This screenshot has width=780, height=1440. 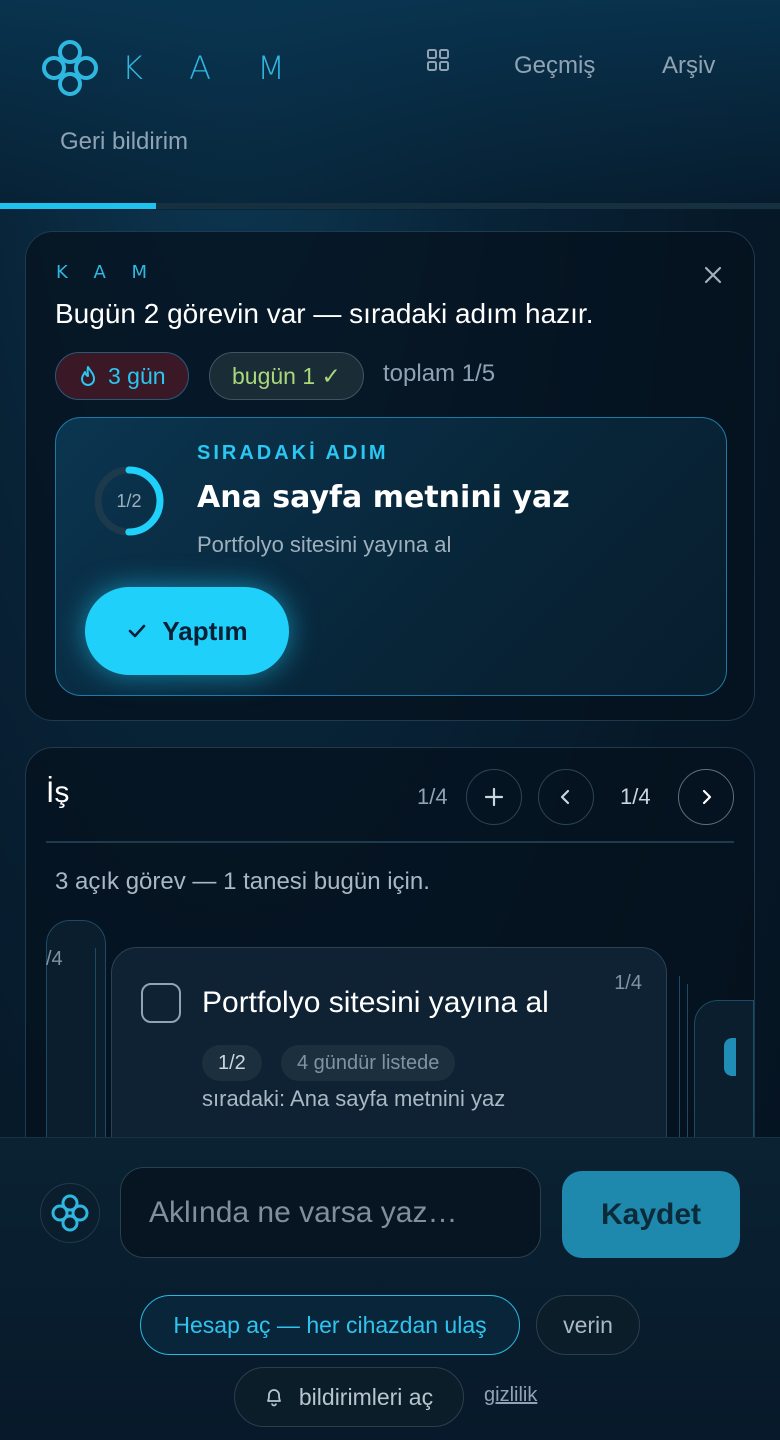 I want to click on data-button: verin, so click(x=588, y=1325).